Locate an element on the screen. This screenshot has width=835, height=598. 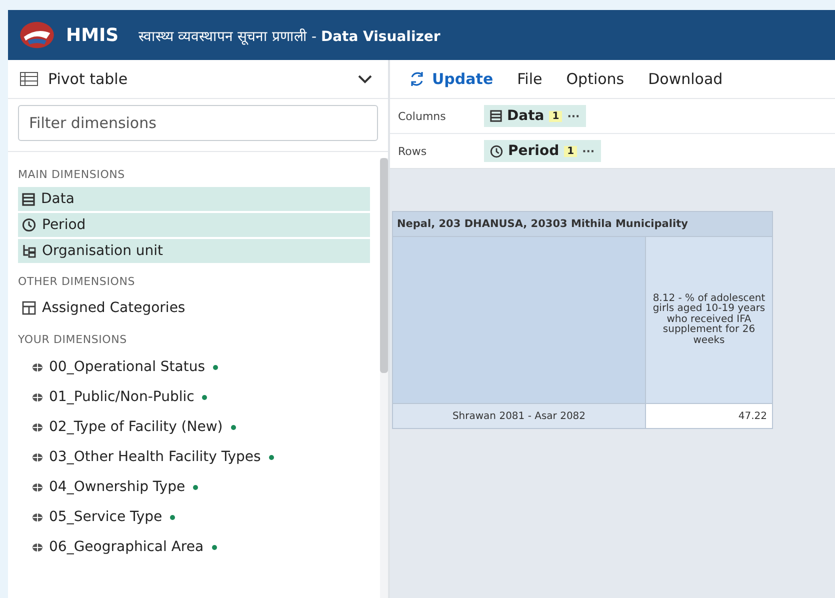
dimension-item: 03_Other Health Facility Types is located at coordinates (194, 457).